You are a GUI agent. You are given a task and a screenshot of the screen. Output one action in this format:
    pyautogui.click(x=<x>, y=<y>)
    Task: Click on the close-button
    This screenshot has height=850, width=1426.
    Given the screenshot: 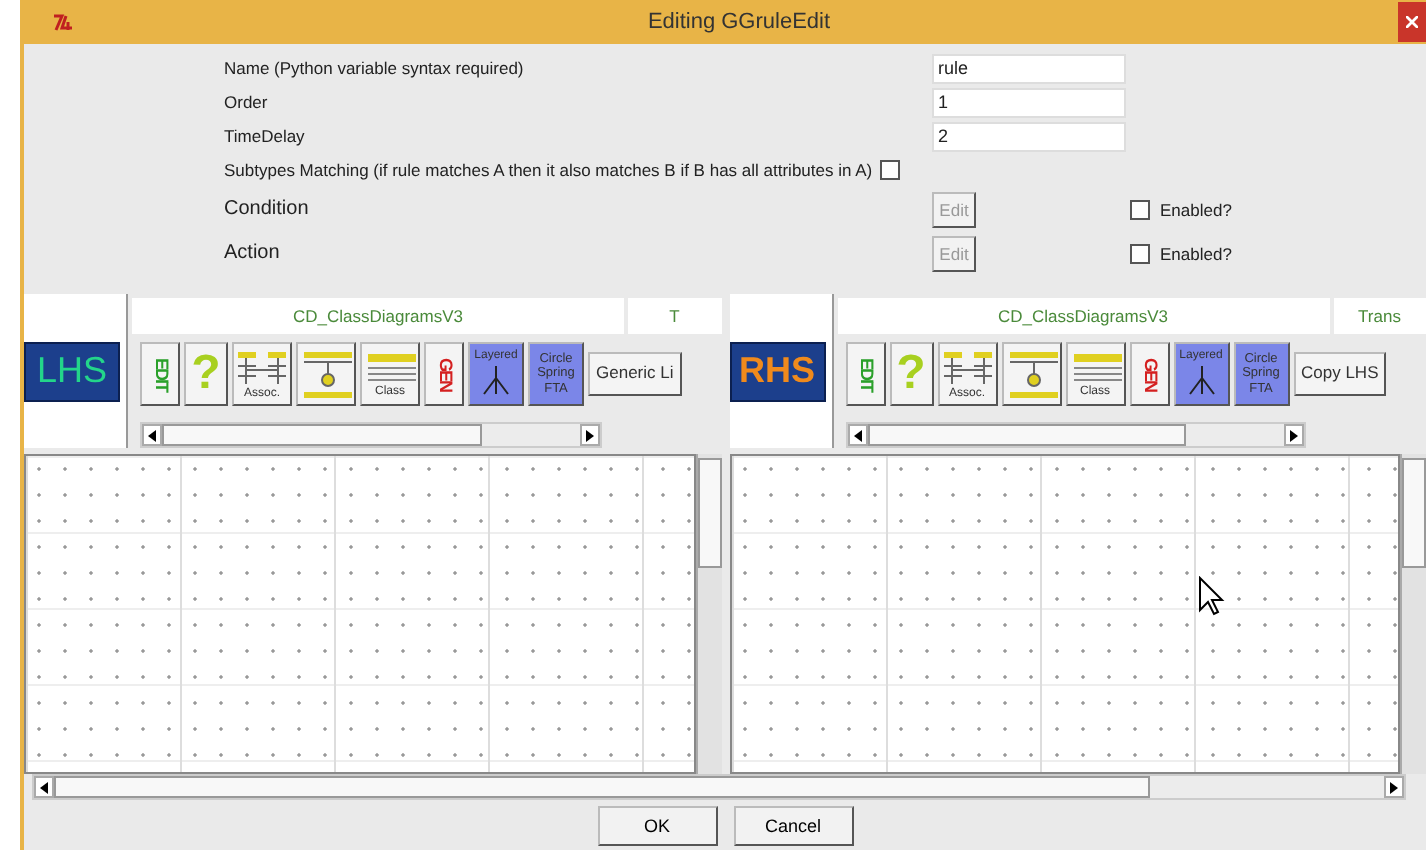 What is the action you would take?
    pyautogui.click(x=1412, y=22)
    